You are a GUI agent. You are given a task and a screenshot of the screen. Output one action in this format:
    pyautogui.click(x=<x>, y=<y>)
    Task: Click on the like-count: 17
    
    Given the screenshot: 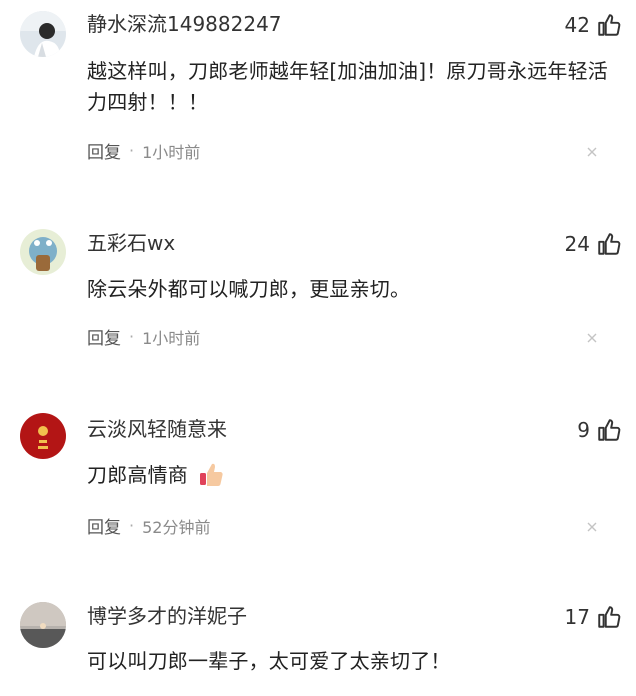 What is the action you would take?
    pyautogui.click(x=577, y=617)
    